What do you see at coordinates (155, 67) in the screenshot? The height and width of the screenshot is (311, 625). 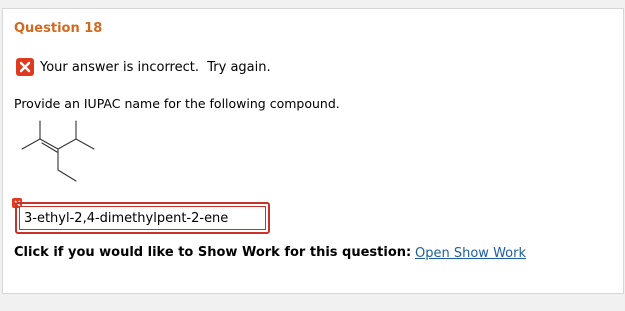 I see `feedback-text: Your answer is incorrect. Try again.` at bounding box center [155, 67].